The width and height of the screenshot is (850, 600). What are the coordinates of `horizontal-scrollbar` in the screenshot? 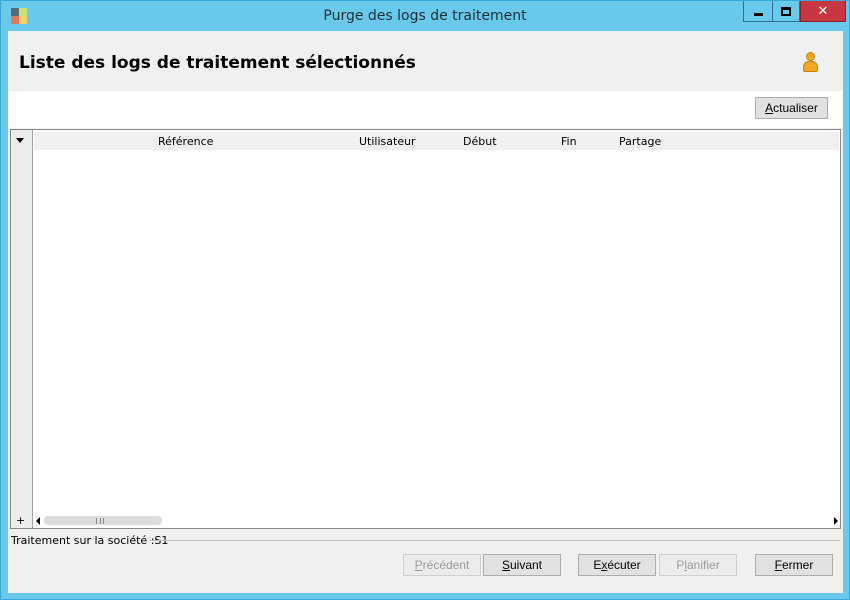 It's located at (437, 521).